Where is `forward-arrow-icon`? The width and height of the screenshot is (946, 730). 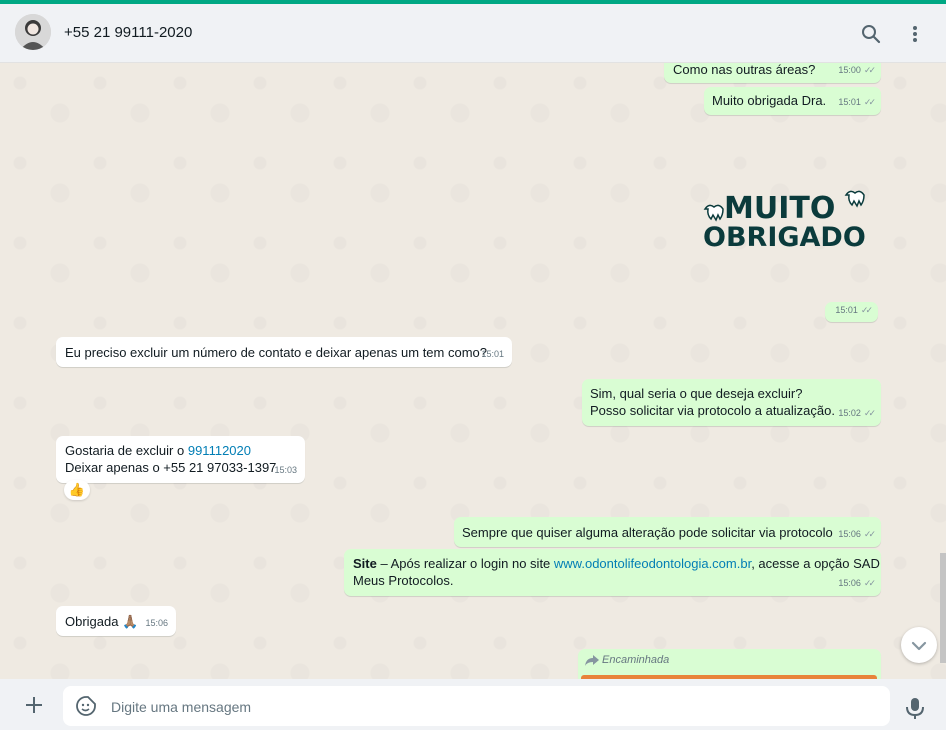 forward-arrow-icon is located at coordinates (592, 660).